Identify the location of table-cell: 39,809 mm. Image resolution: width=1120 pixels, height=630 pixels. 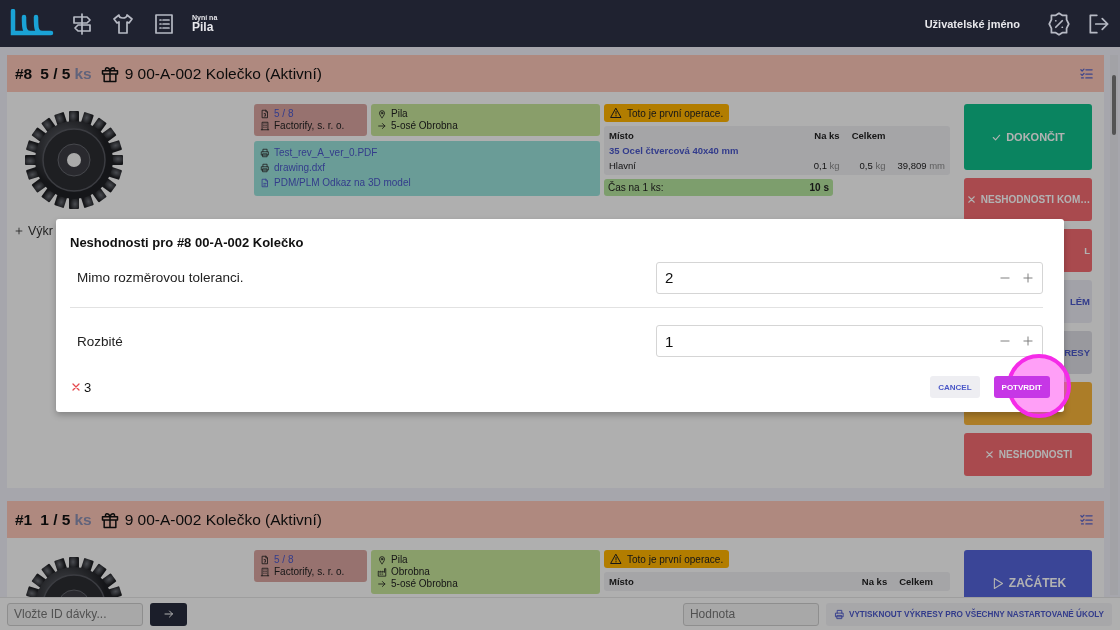
(921, 165).